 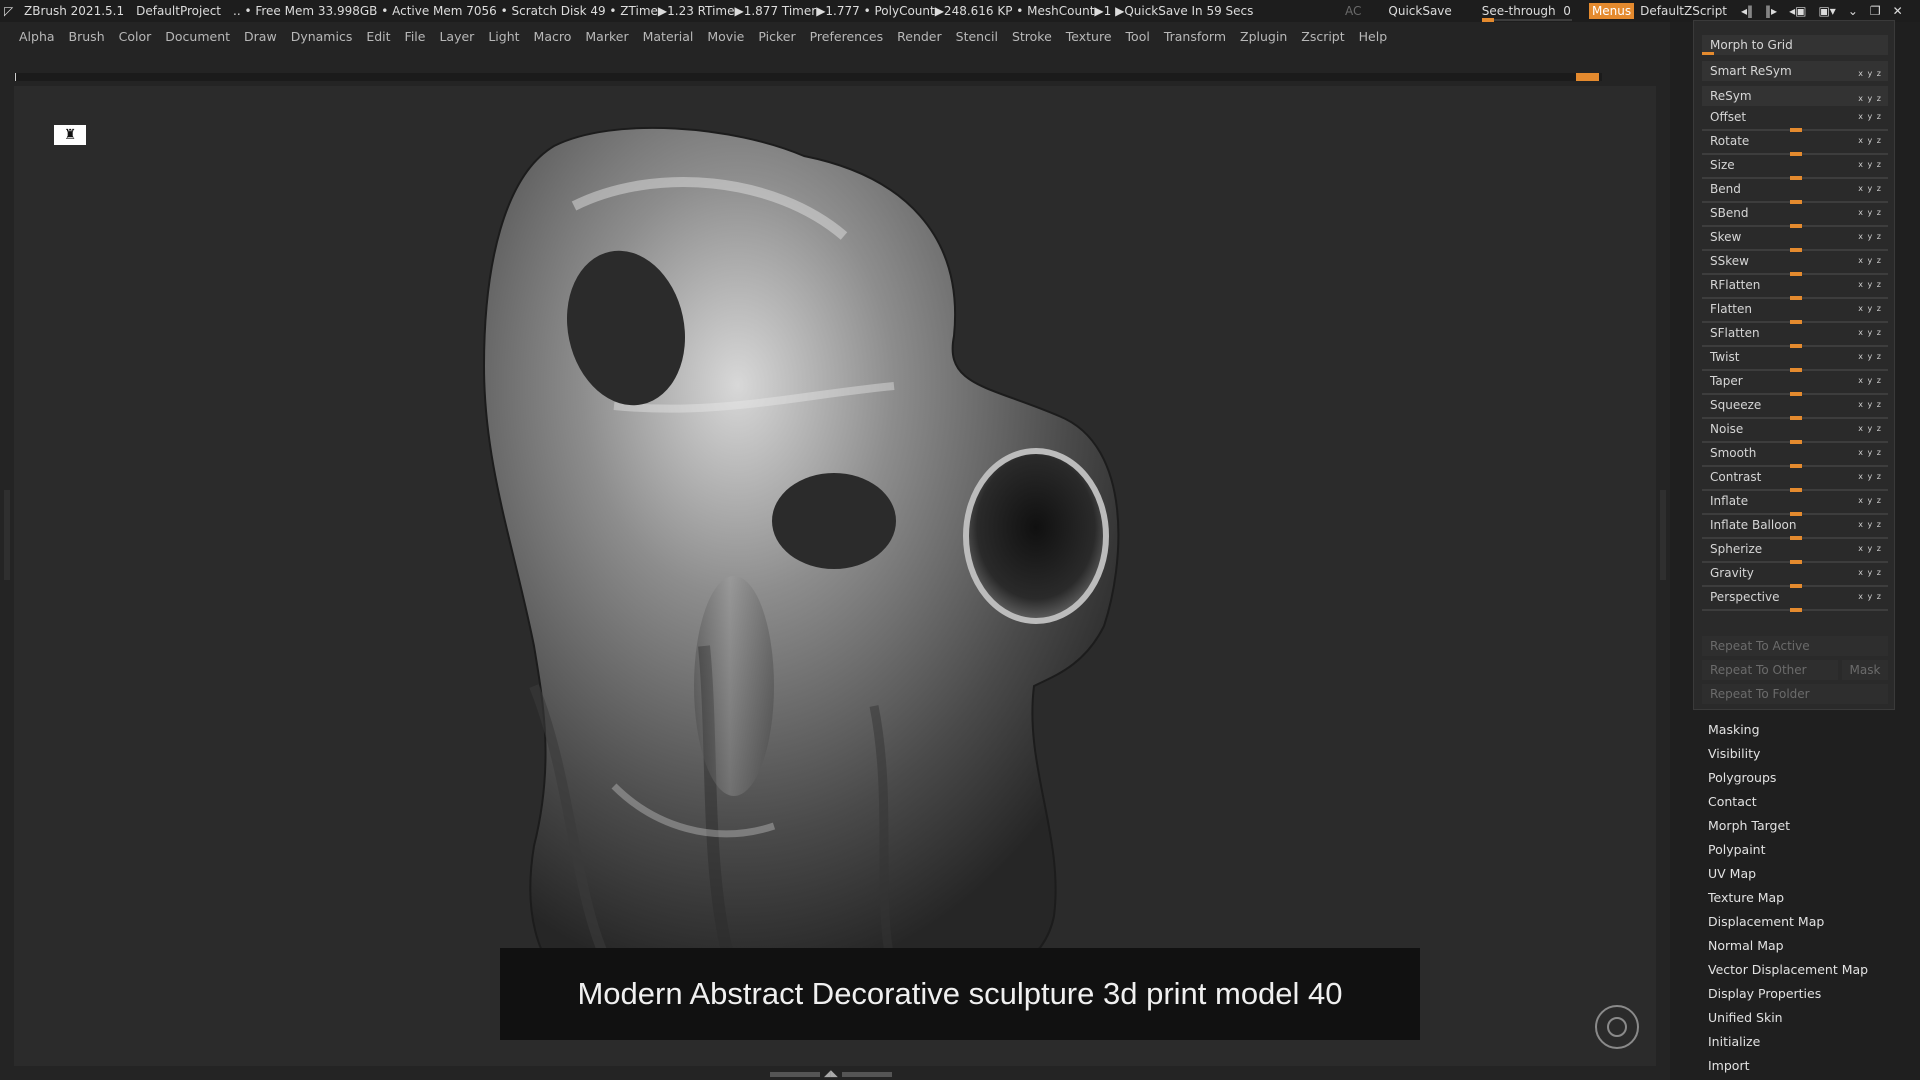 I want to click on minimize-icon: ⌄, so click(x=1853, y=11).